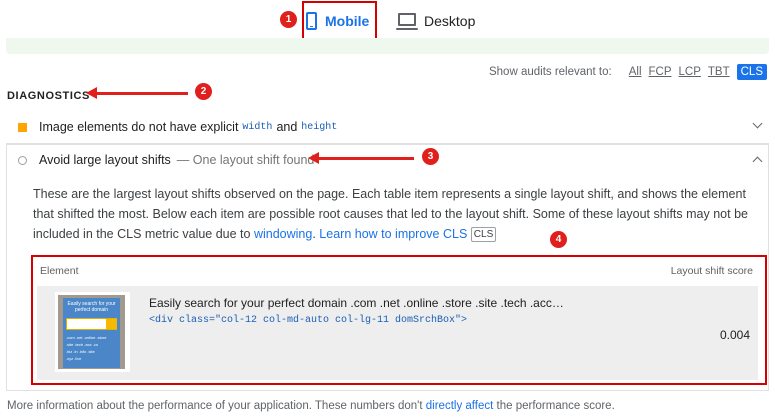 The image size is (775, 417). Describe the element at coordinates (558, 239) in the screenshot. I see `annotation-badge-4: 4` at that location.